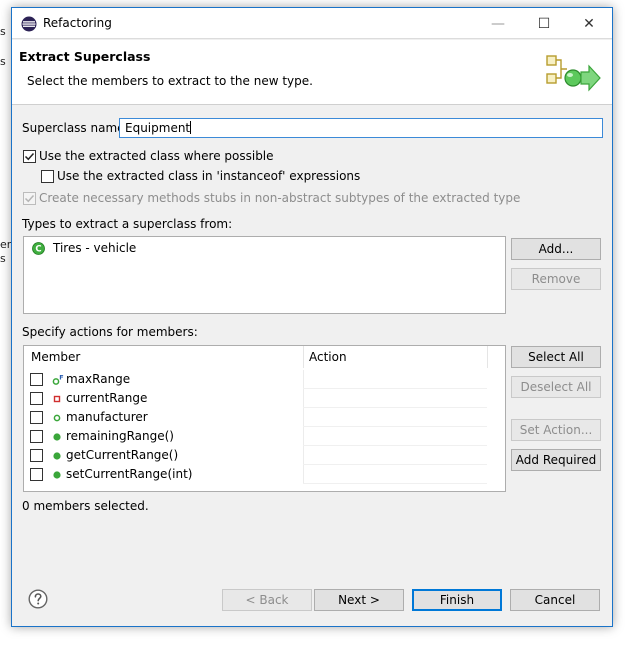 The height and width of the screenshot is (646, 638). I want to click on add-required-button: Add Required, so click(556, 460).